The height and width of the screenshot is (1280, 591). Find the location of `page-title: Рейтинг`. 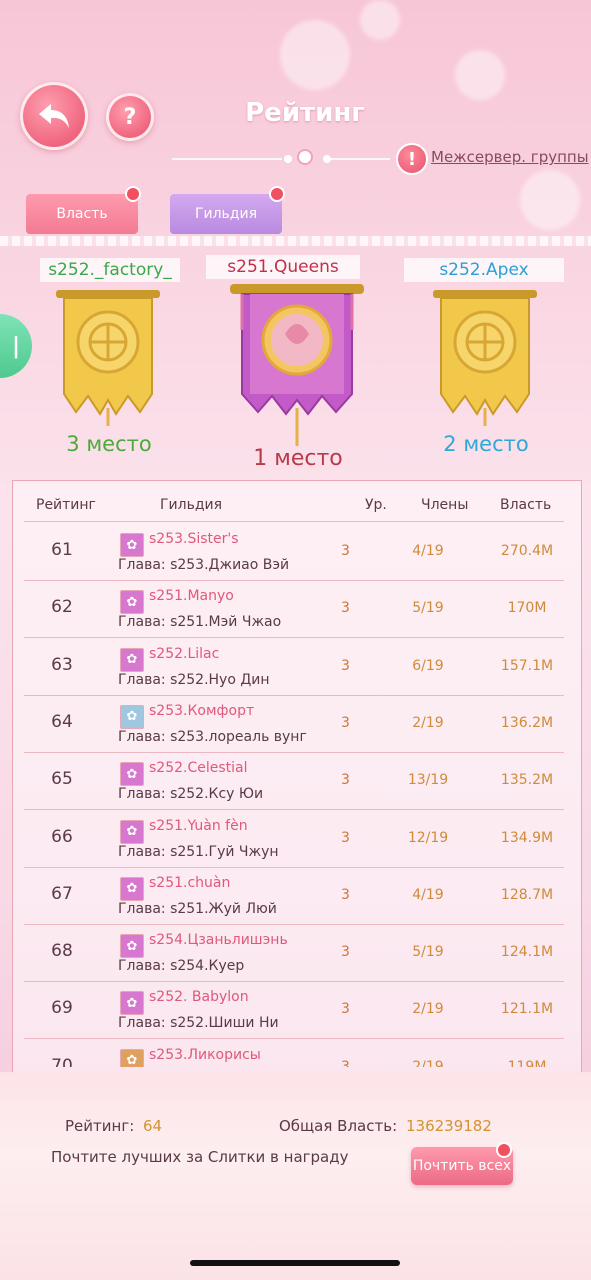

page-title: Рейтинг is located at coordinates (305, 113).